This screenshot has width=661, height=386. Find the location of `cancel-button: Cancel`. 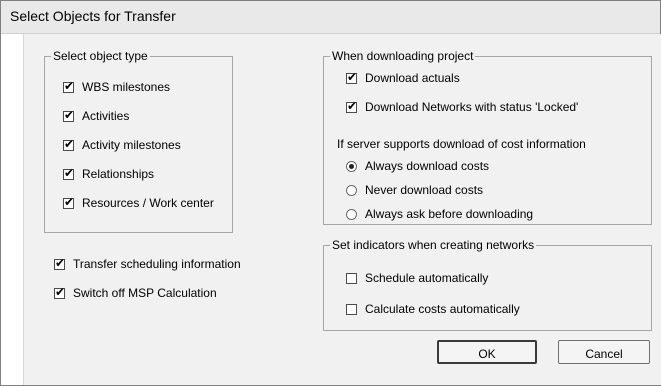

cancel-button: Cancel is located at coordinates (604, 352).